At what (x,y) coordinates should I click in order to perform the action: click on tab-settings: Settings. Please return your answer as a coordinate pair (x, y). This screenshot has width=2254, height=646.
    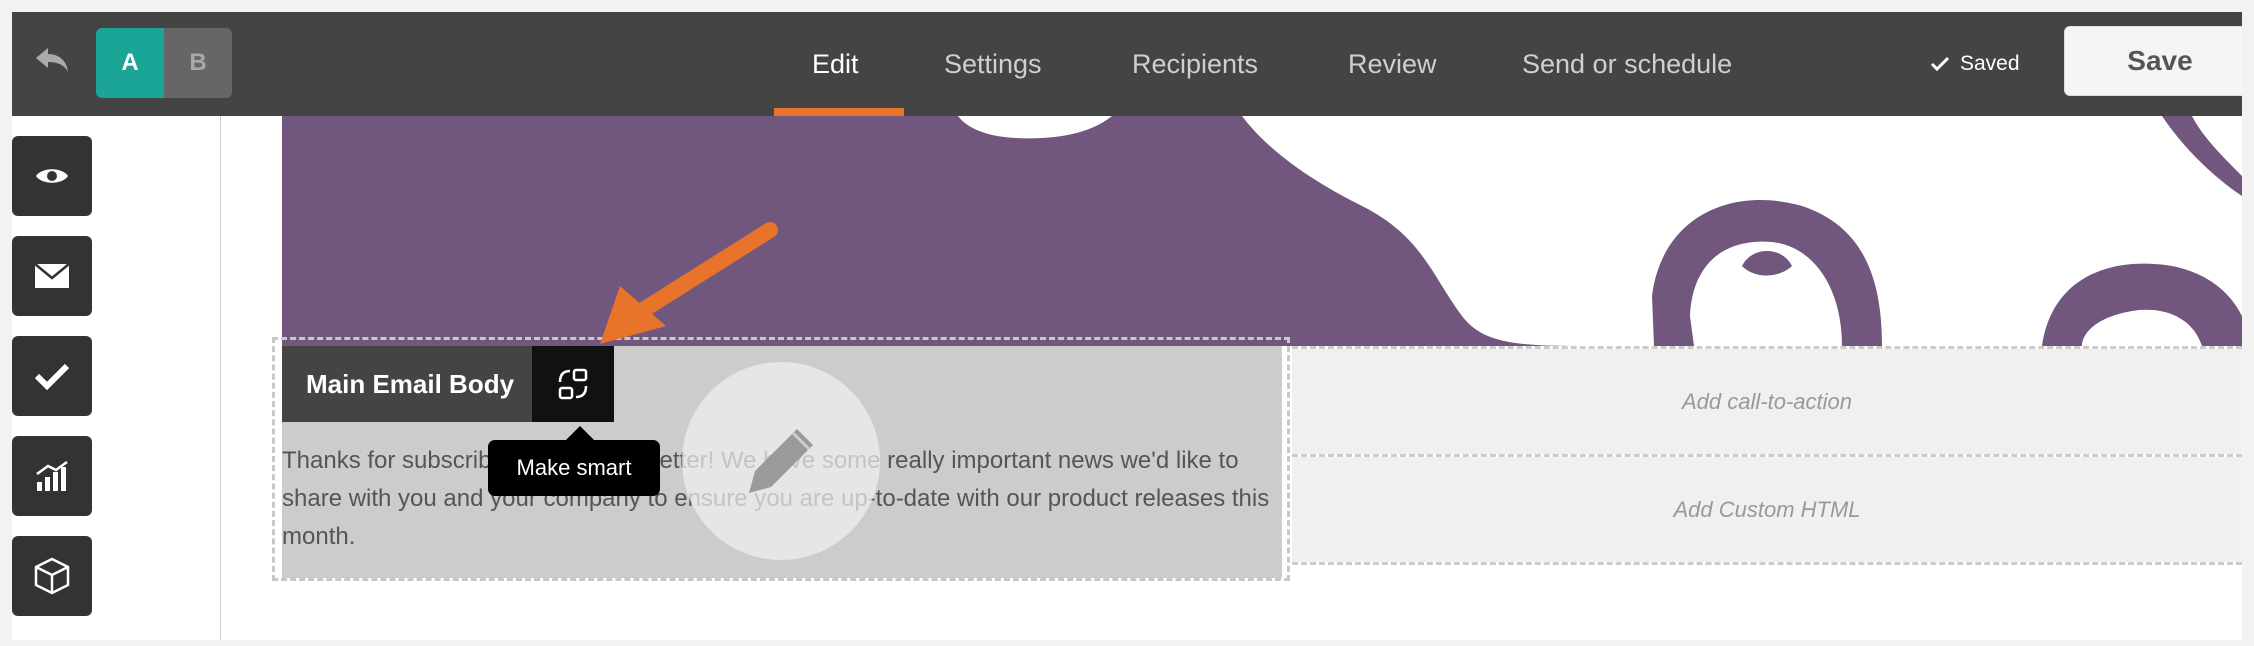
    Looking at the image, I should click on (993, 64).